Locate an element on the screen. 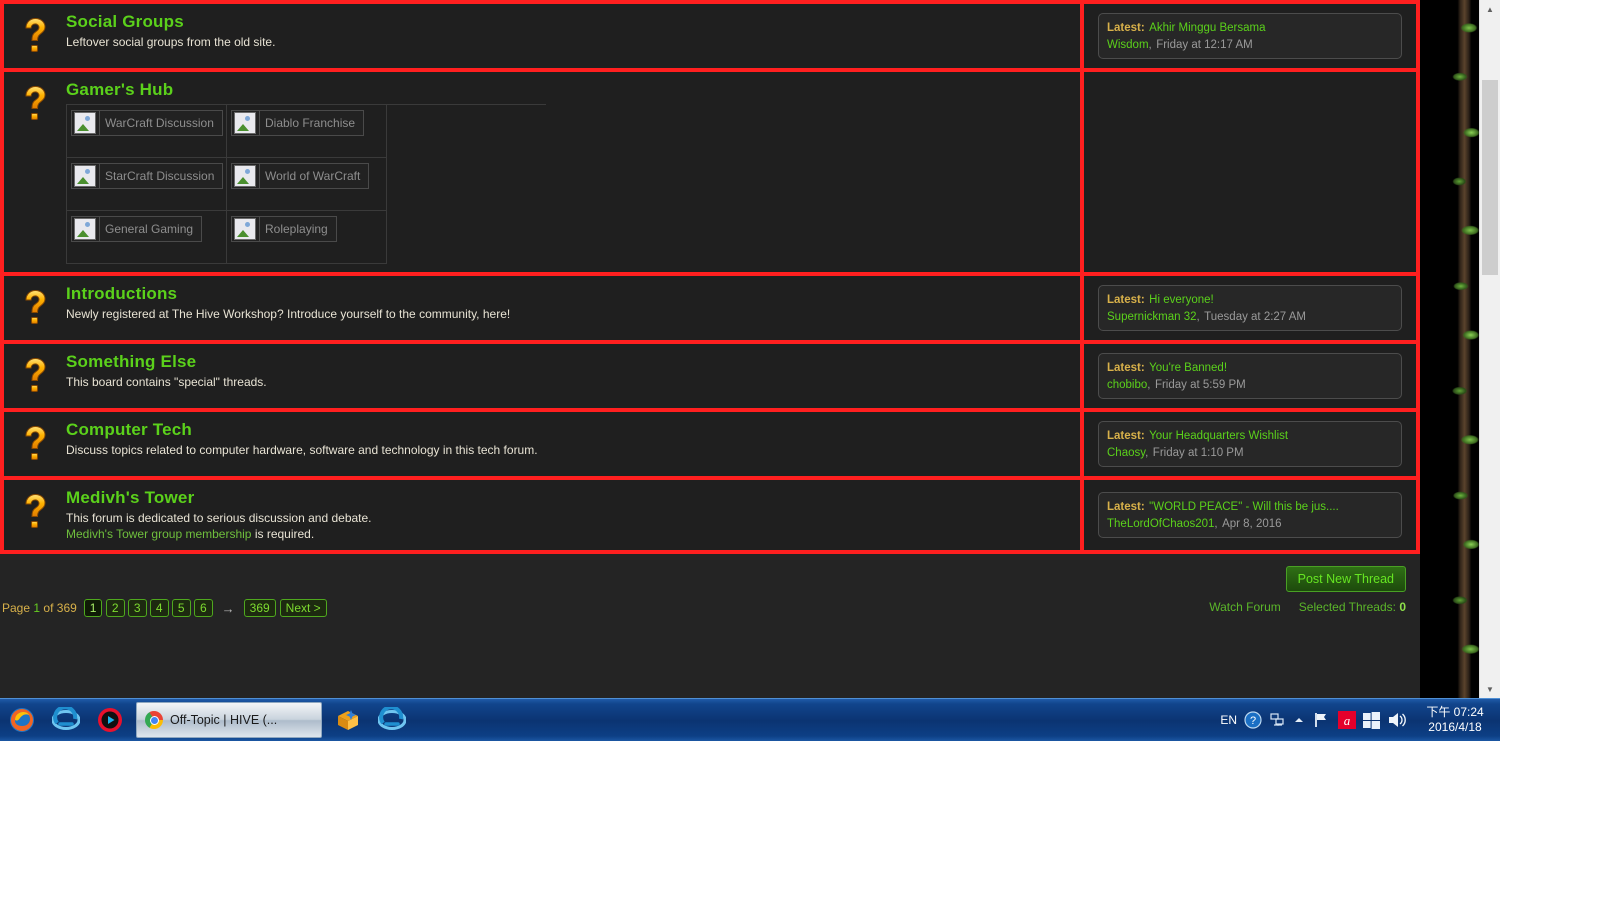  page-button: 1 is located at coordinates (93, 608).